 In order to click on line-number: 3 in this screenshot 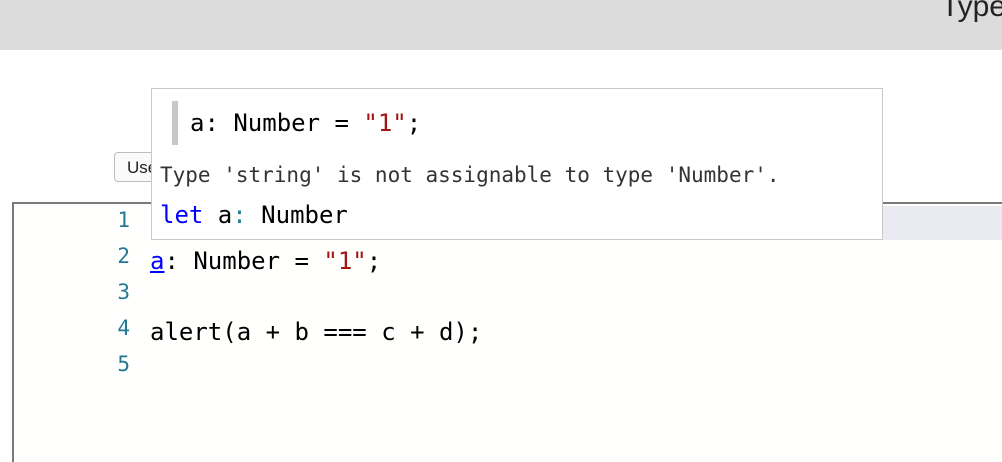, I will do `click(123, 292)`.